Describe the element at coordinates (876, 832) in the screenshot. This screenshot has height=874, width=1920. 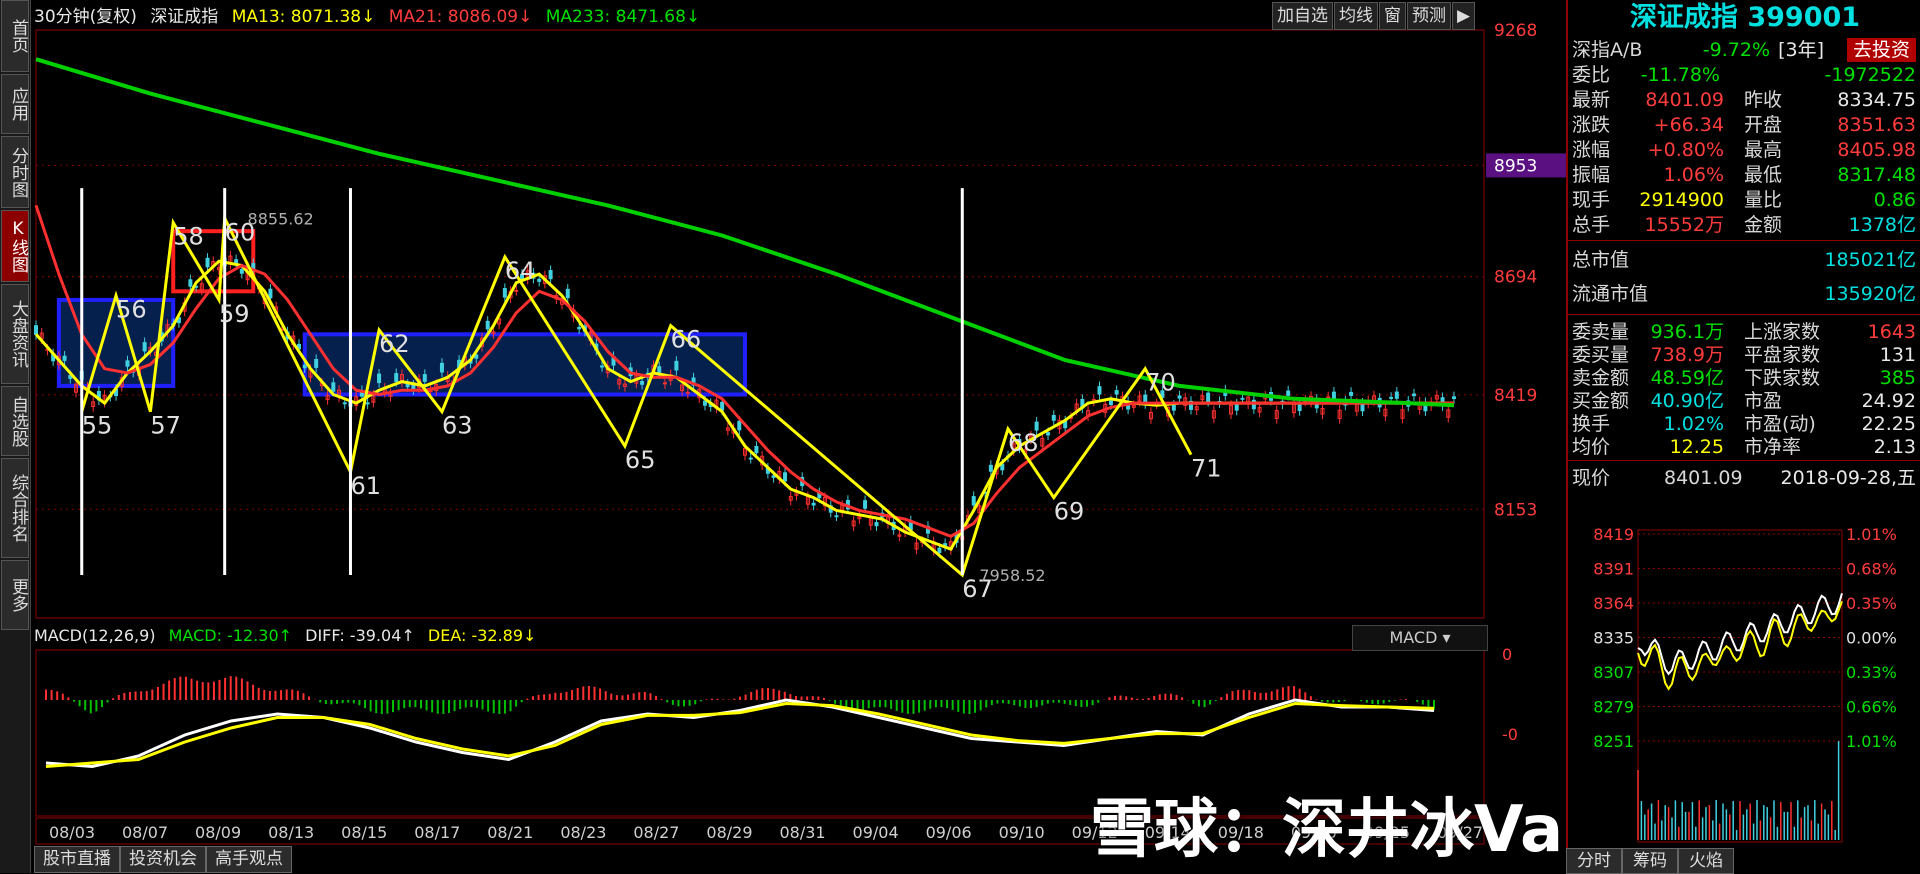
I see `date-tick: 09/04` at that location.